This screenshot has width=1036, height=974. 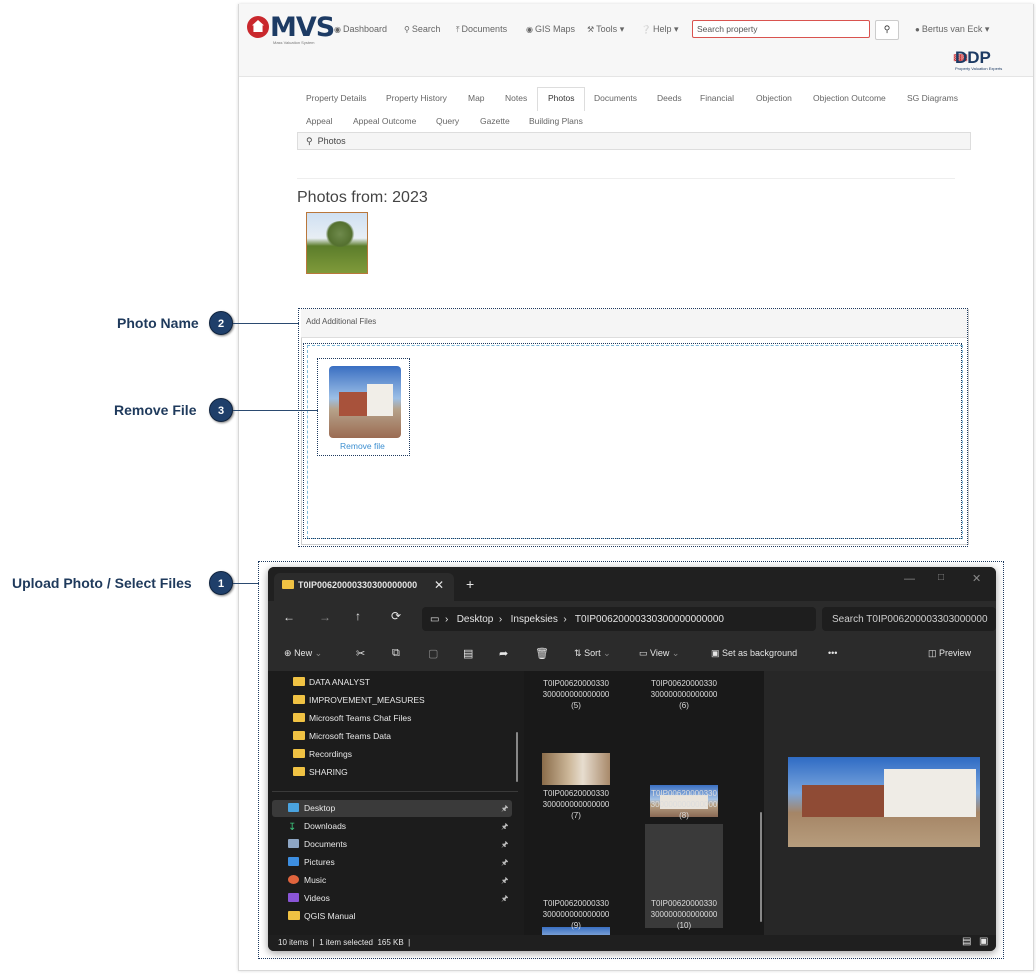 What do you see at coordinates (325, 617) in the screenshot?
I see `forward-arrow-icon: →` at bounding box center [325, 617].